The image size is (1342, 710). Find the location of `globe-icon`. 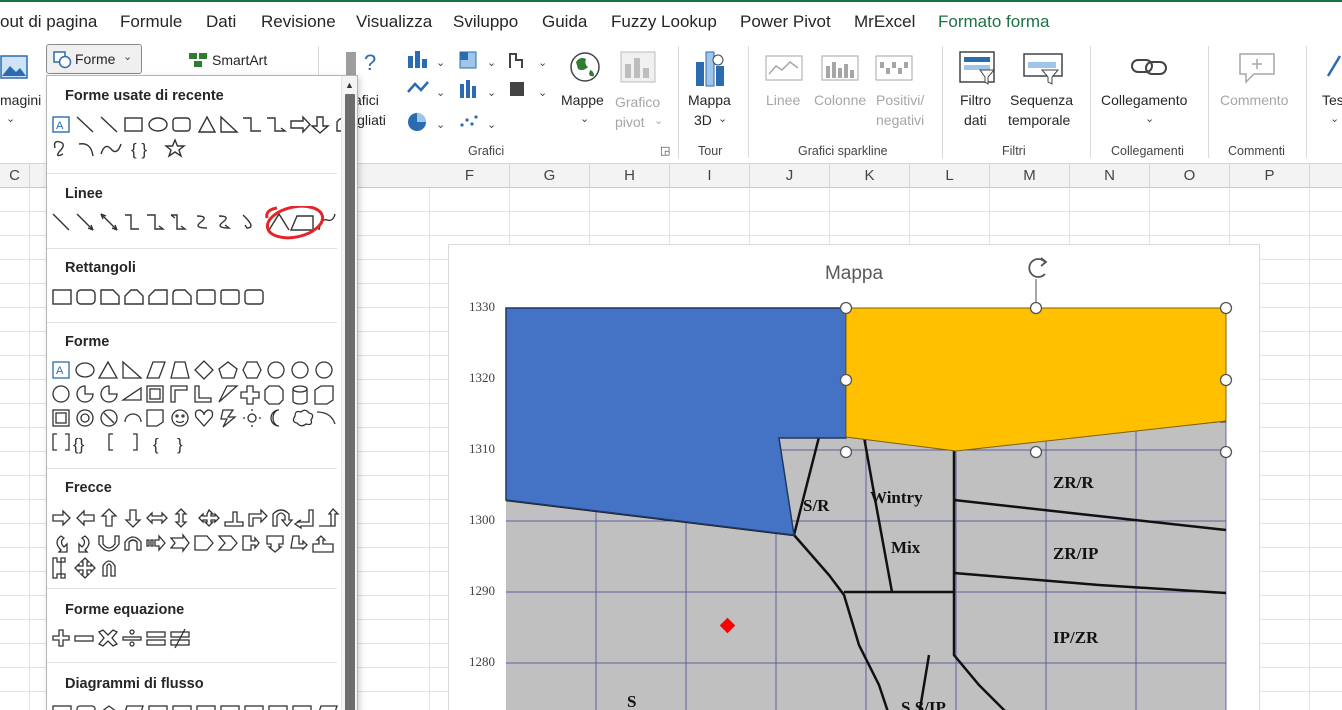

globe-icon is located at coordinates (585, 67).